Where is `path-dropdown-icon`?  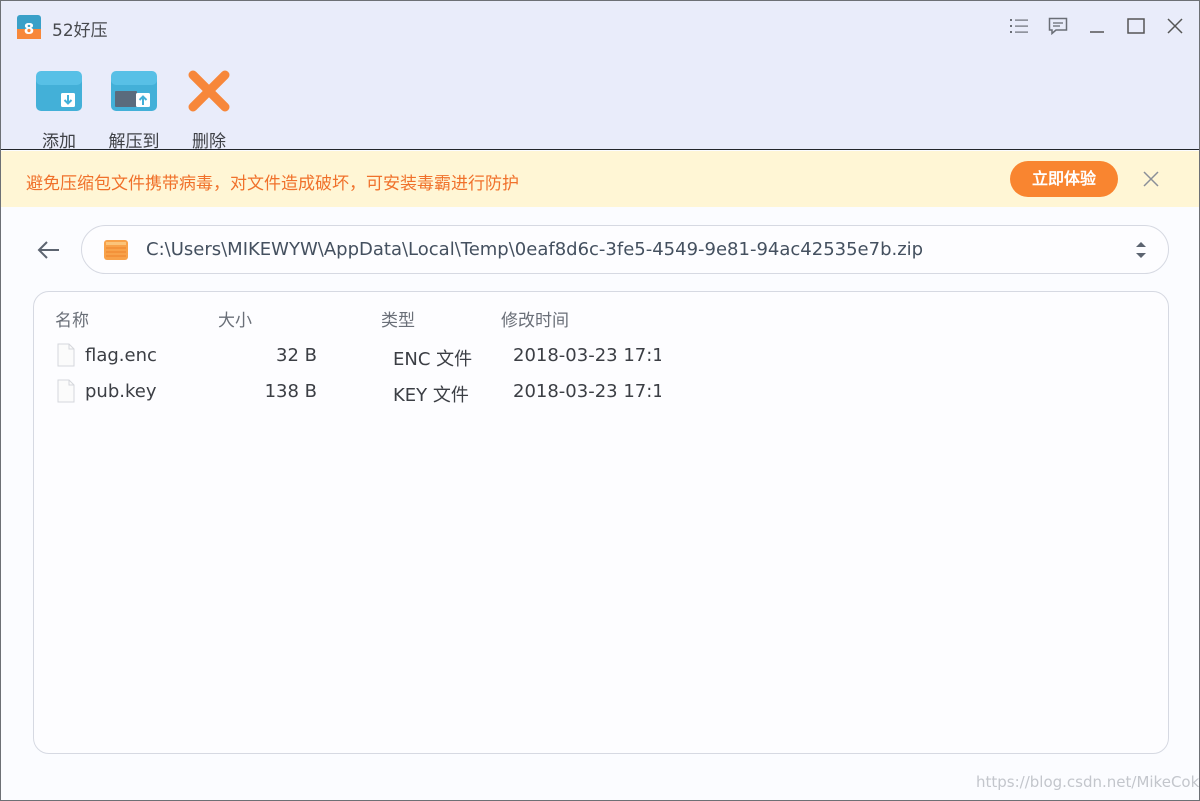 path-dropdown-icon is located at coordinates (1141, 250).